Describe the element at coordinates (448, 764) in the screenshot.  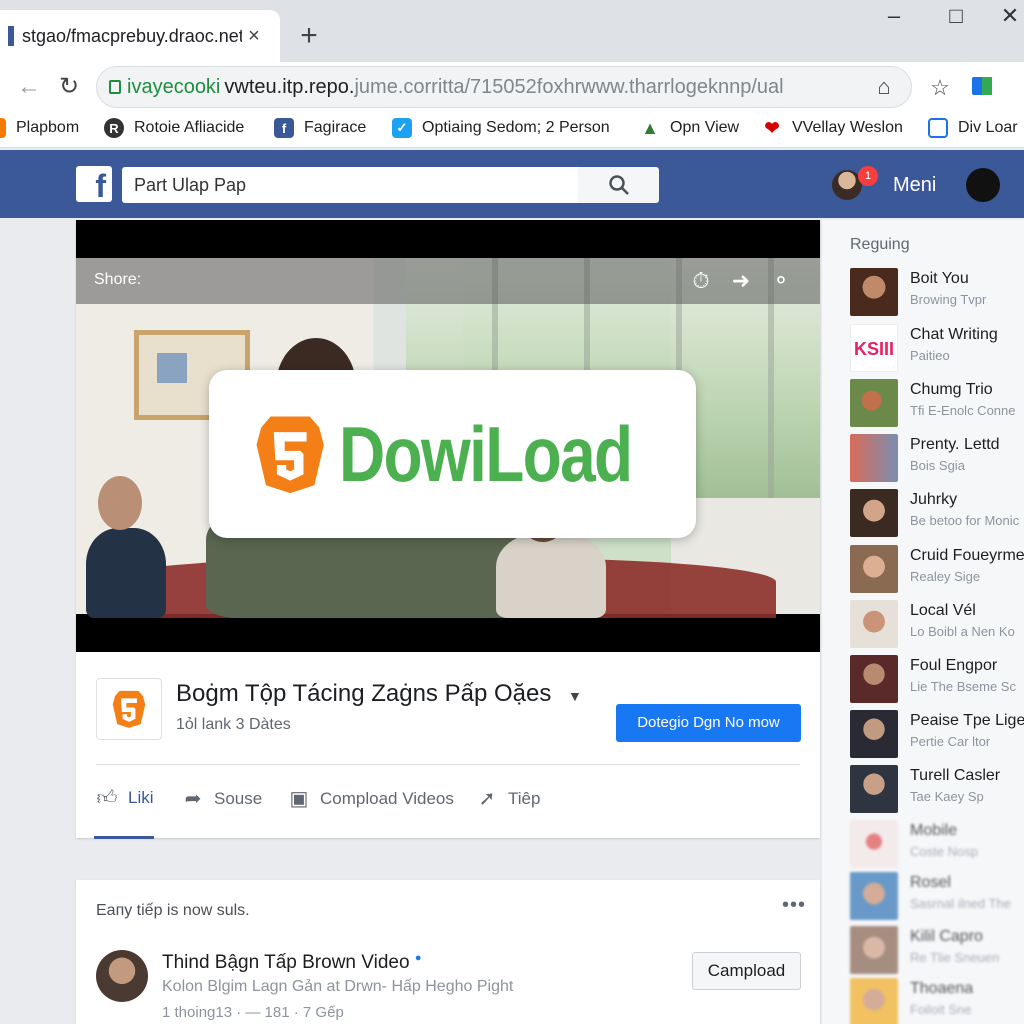
I see `divider` at that location.